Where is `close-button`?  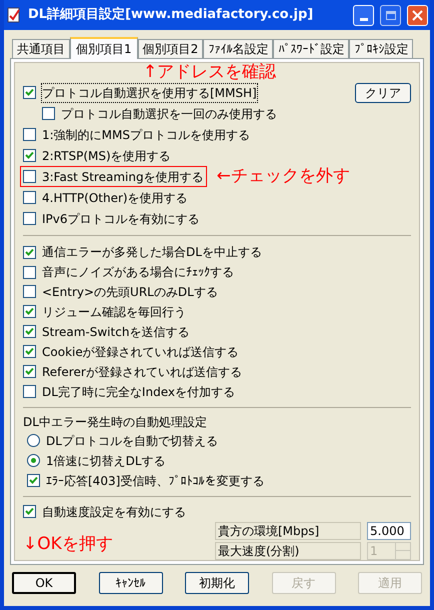 close-button is located at coordinates (417, 15).